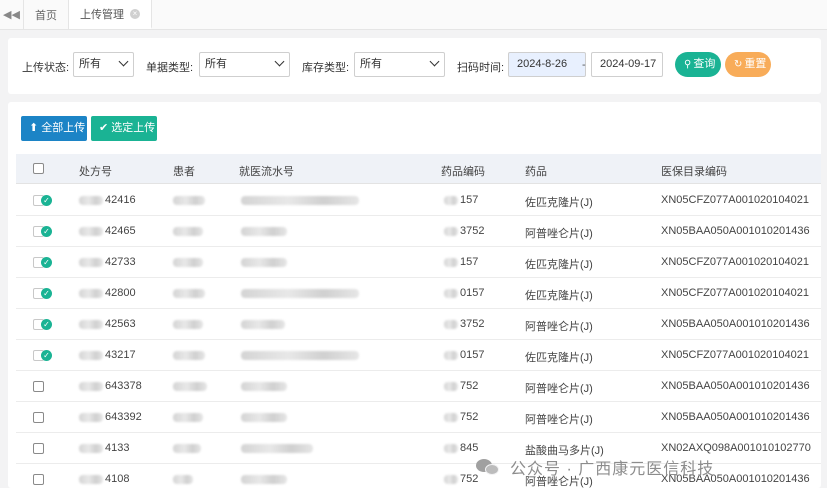 The image size is (827, 488). What do you see at coordinates (120, 200) in the screenshot?
I see `cell-rx-no: 42416` at bounding box center [120, 200].